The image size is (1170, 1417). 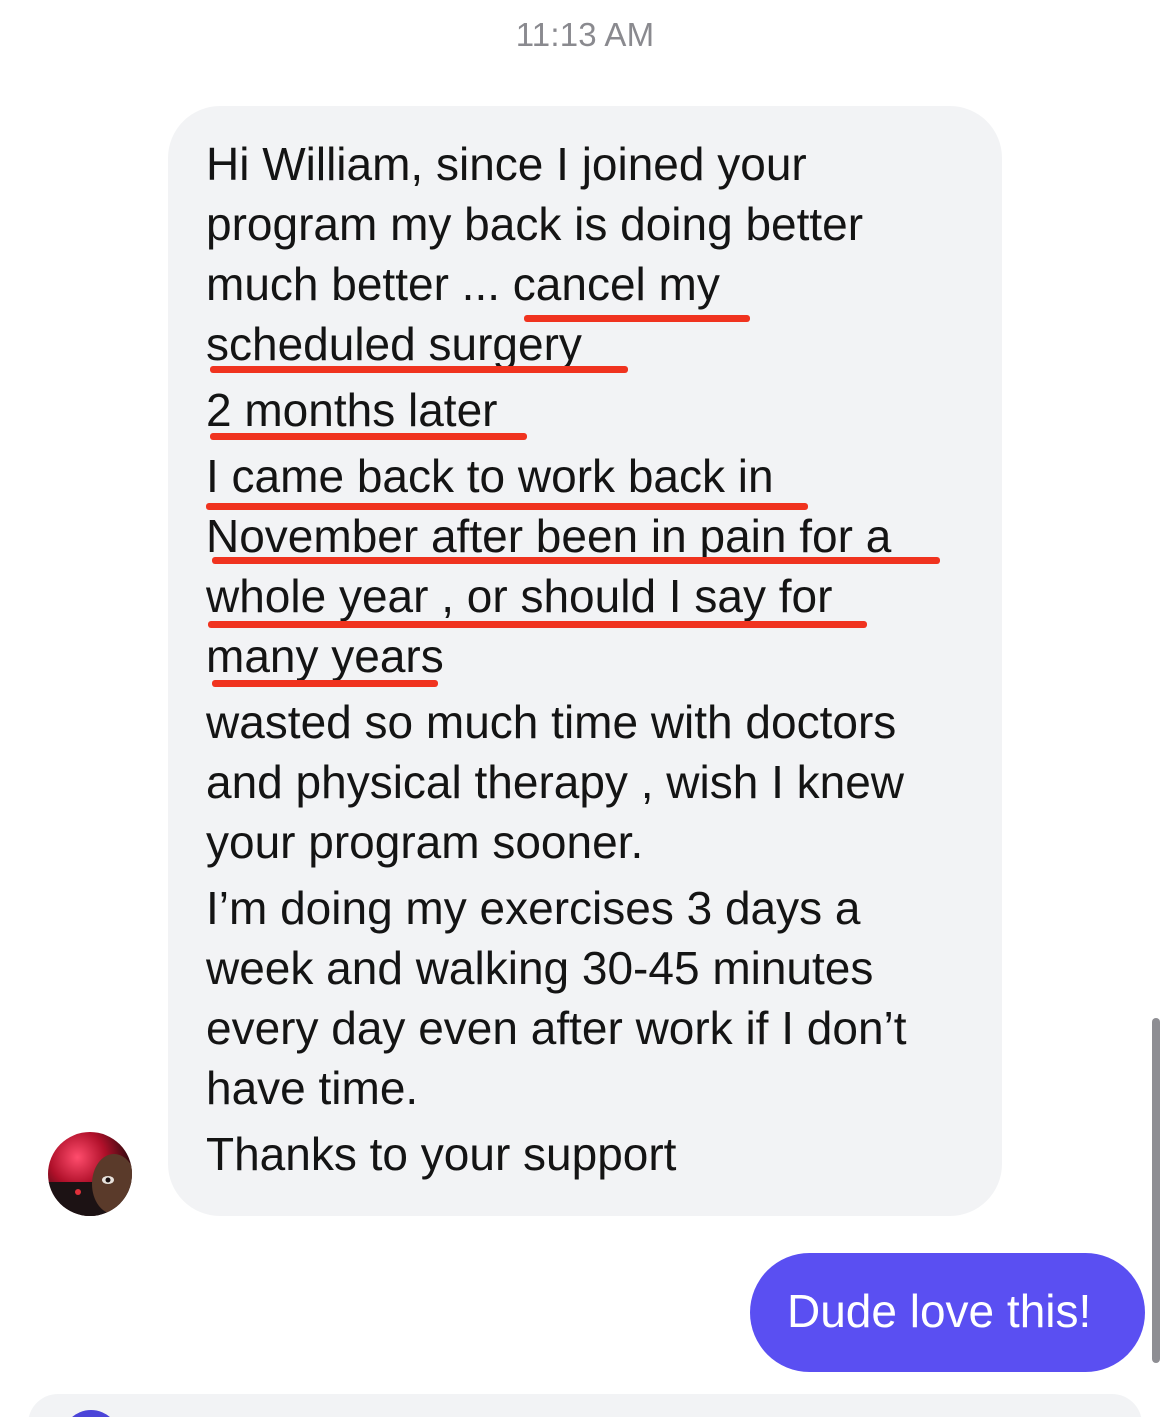 What do you see at coordinates (312, 1088) in the screenshot?
I see `message-line: have time.` at bounding box center [312, 1088].